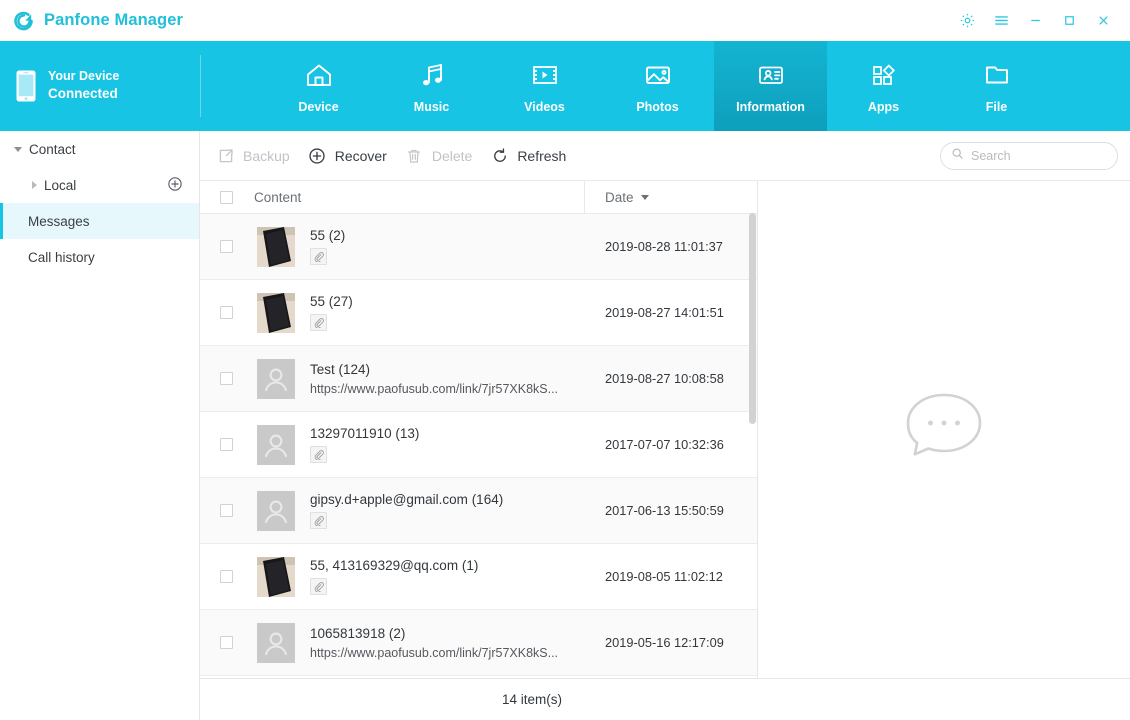 The height and width of the screenshot is (720, 1130). What do you see at coordinates (664, 510) in the screenshot?
I see `row-date: 2017-06-13 15:50:59` at bounding box center [664, 510].